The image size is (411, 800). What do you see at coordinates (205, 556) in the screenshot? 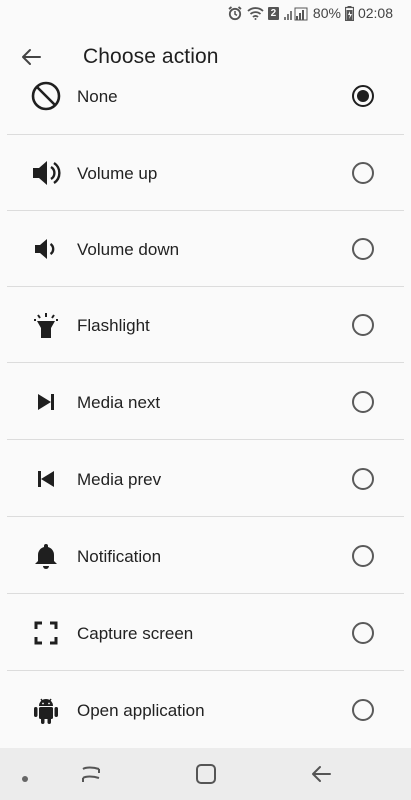
I see `list-item-notification: Notification` at bounding box center [205, 556].